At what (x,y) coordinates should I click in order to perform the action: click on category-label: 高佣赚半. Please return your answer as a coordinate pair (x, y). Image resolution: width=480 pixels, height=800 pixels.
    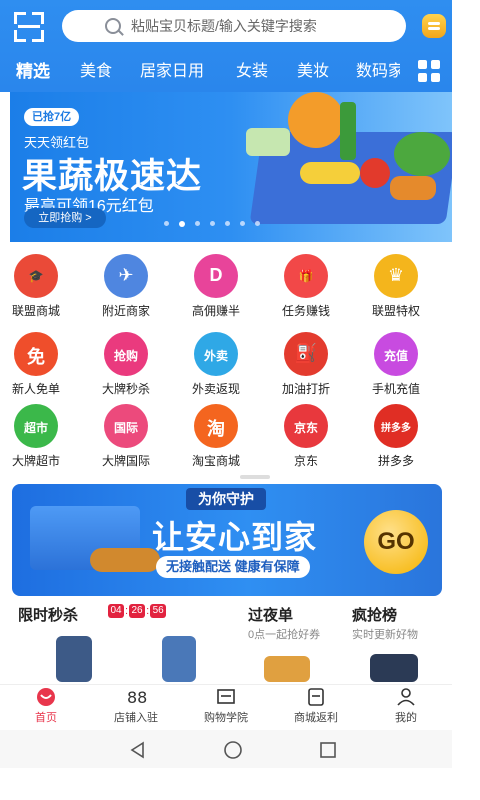
    Looking at the image, I should click on (215, 311).